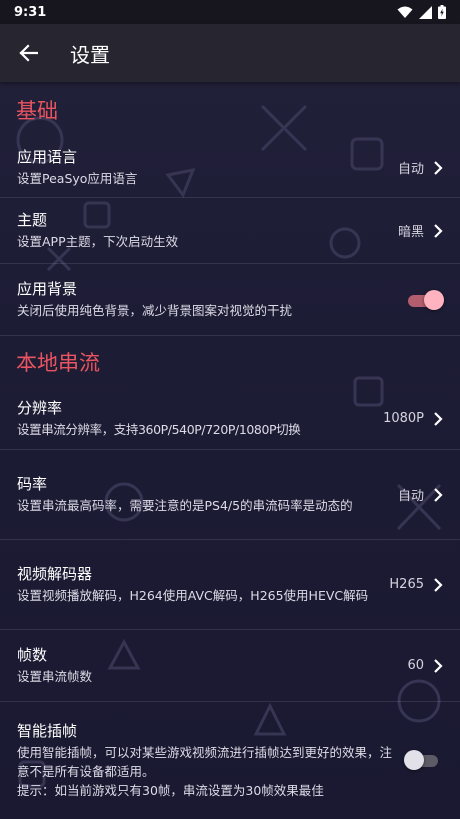 Image resolution: width=460 pixels, height=819 pixels. Describe the element at coordinates (230, 495) in the screenshot. I see `setting-bitrate: 码率 设置串流最高码率，需要注意的是PS4/5的串流码率是动态的 自动` at that location.